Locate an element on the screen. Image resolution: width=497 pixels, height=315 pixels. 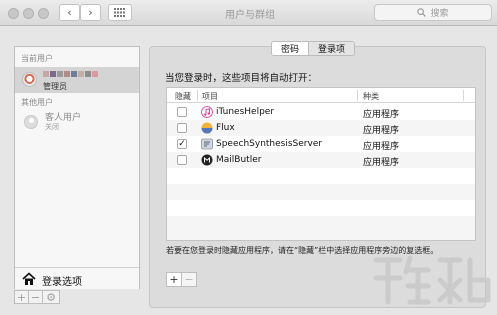
item-name: iTunesHelper is located at coordinates (245, 112).